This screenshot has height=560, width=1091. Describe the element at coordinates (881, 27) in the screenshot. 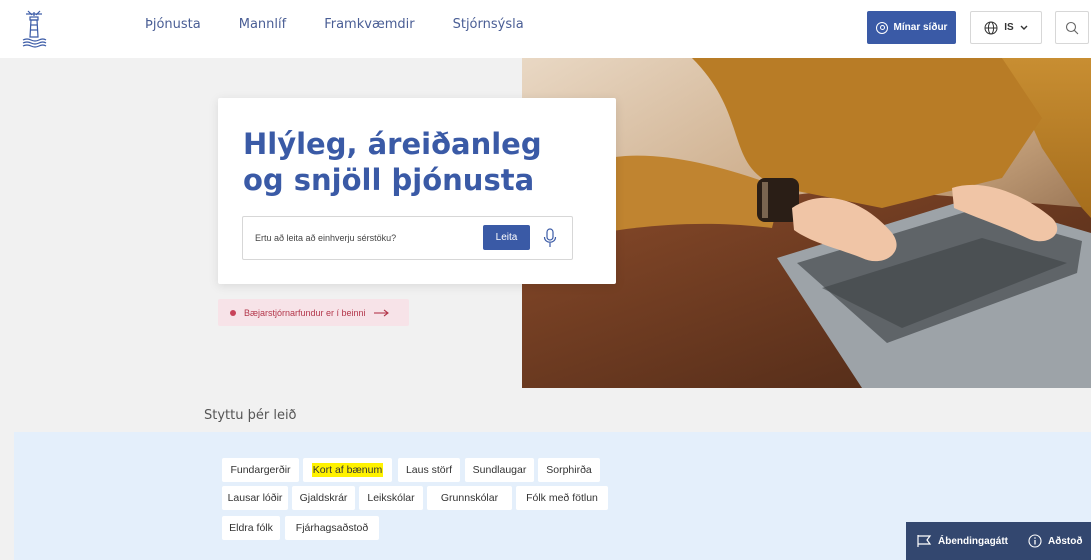

I see `user-circle-icon` at that location.